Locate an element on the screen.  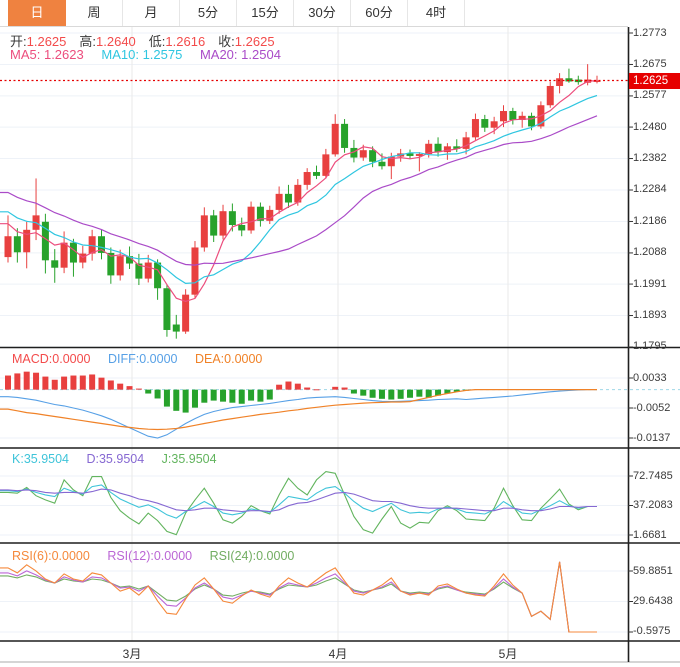
ma-readout: MA5: 1.2623 MA10: 1.2575 MA20: 1.2504 is located at coordinates (152, 54).